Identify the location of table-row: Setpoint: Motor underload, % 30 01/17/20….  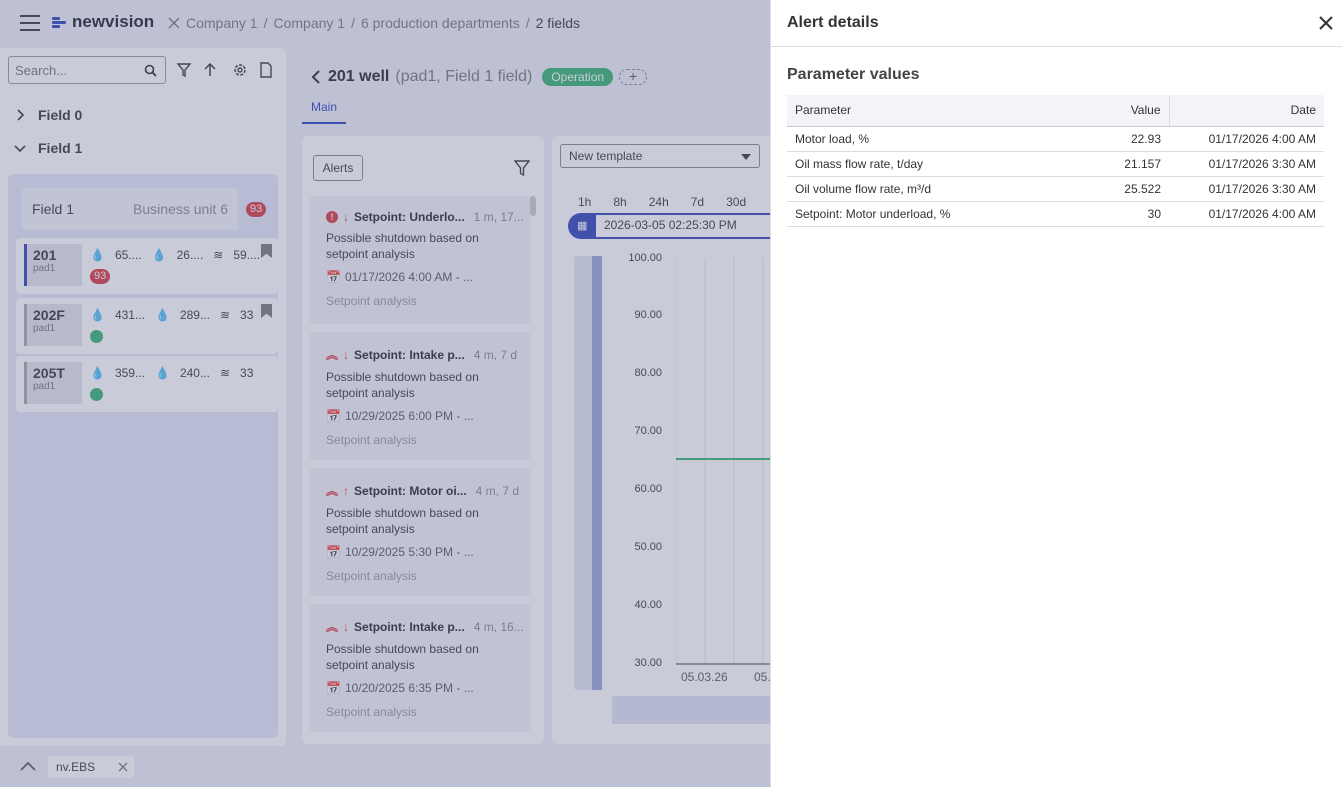
(1055, 214).